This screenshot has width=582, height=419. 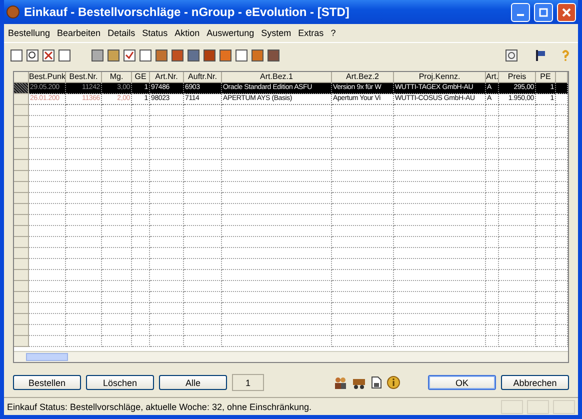 What do you see at coordinates (48, 55) in the screenshot?
I see `delete-icon` at bounding box center [48, 55].